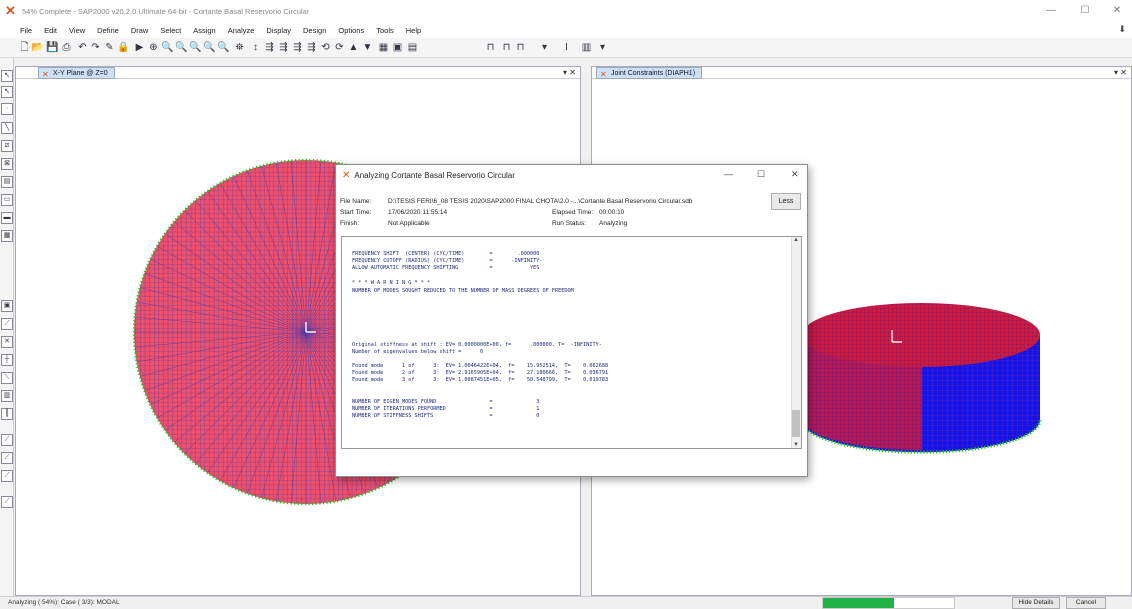 This screenshot has height=609, width=1132. I want to click on line-section-dropdown: ▾, so click(544, 48).